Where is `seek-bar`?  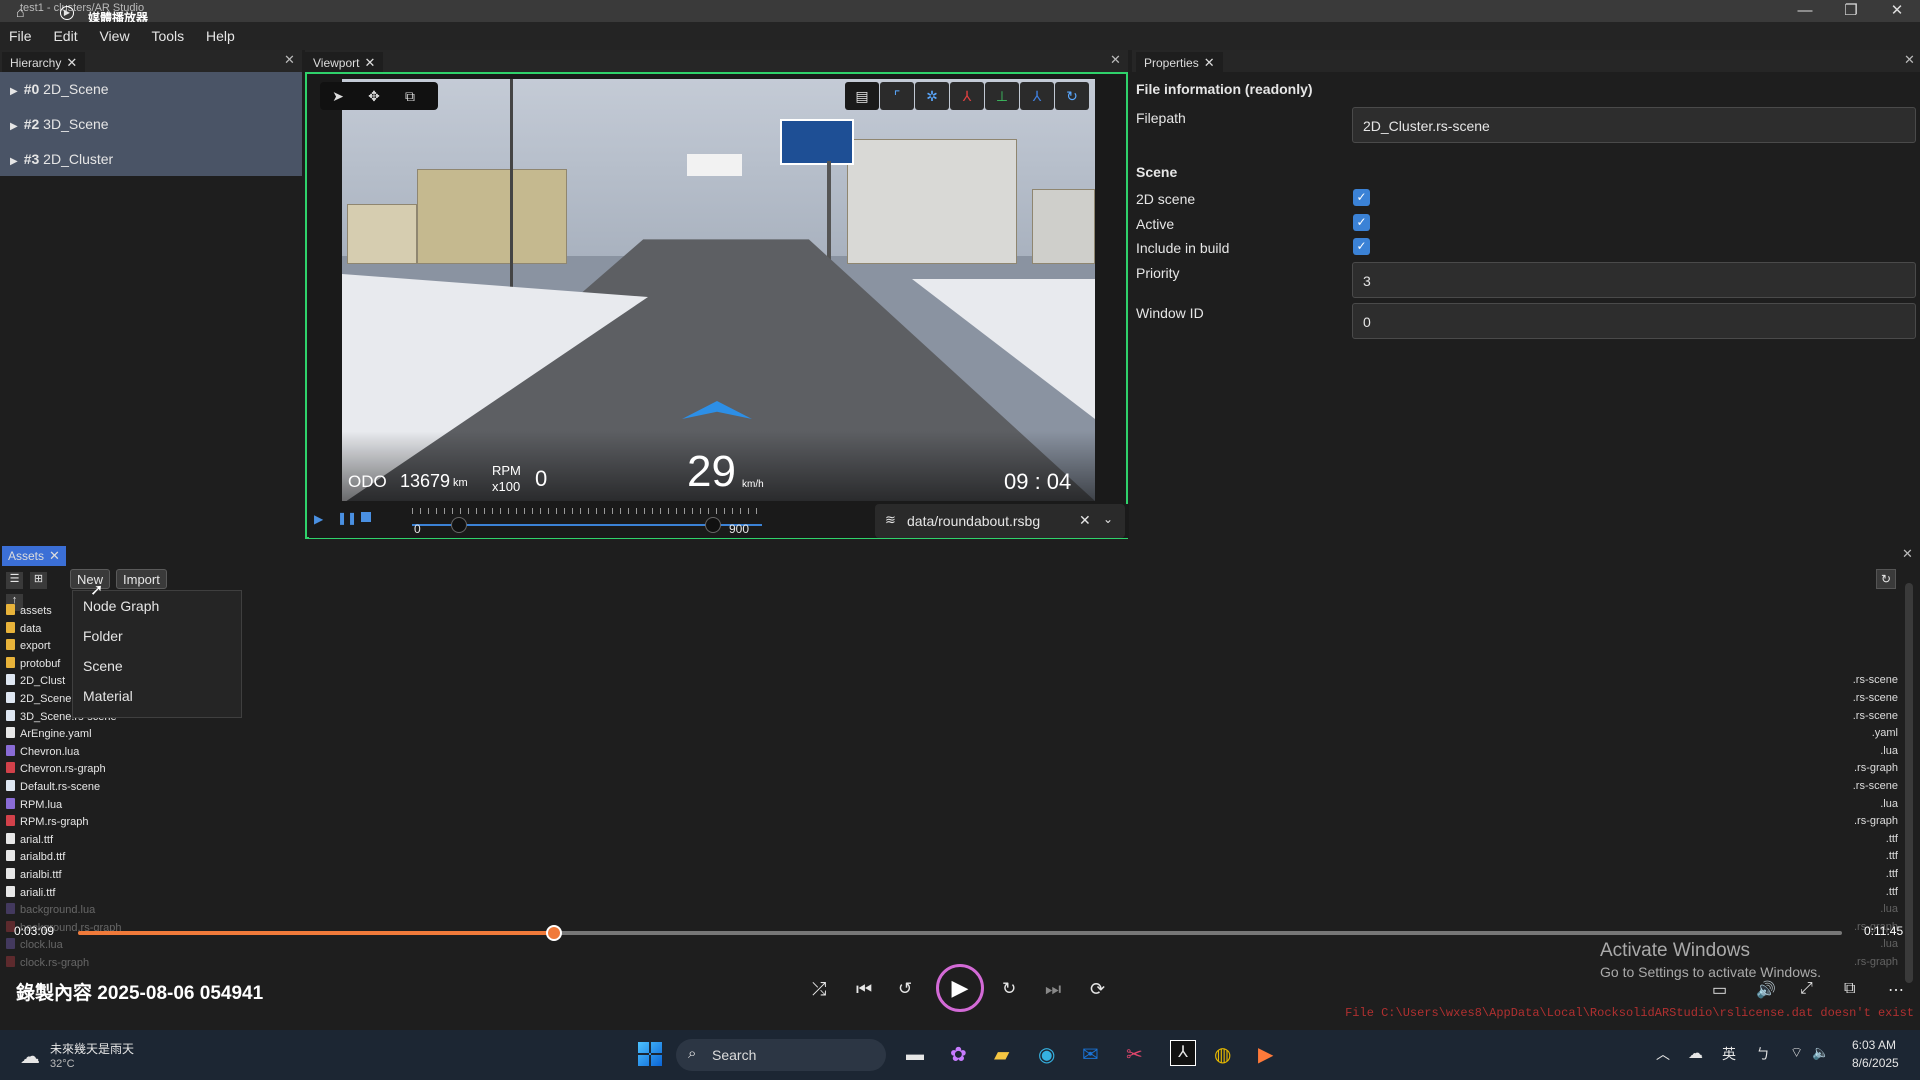 seek-bar is located at coordinates (960, 933).